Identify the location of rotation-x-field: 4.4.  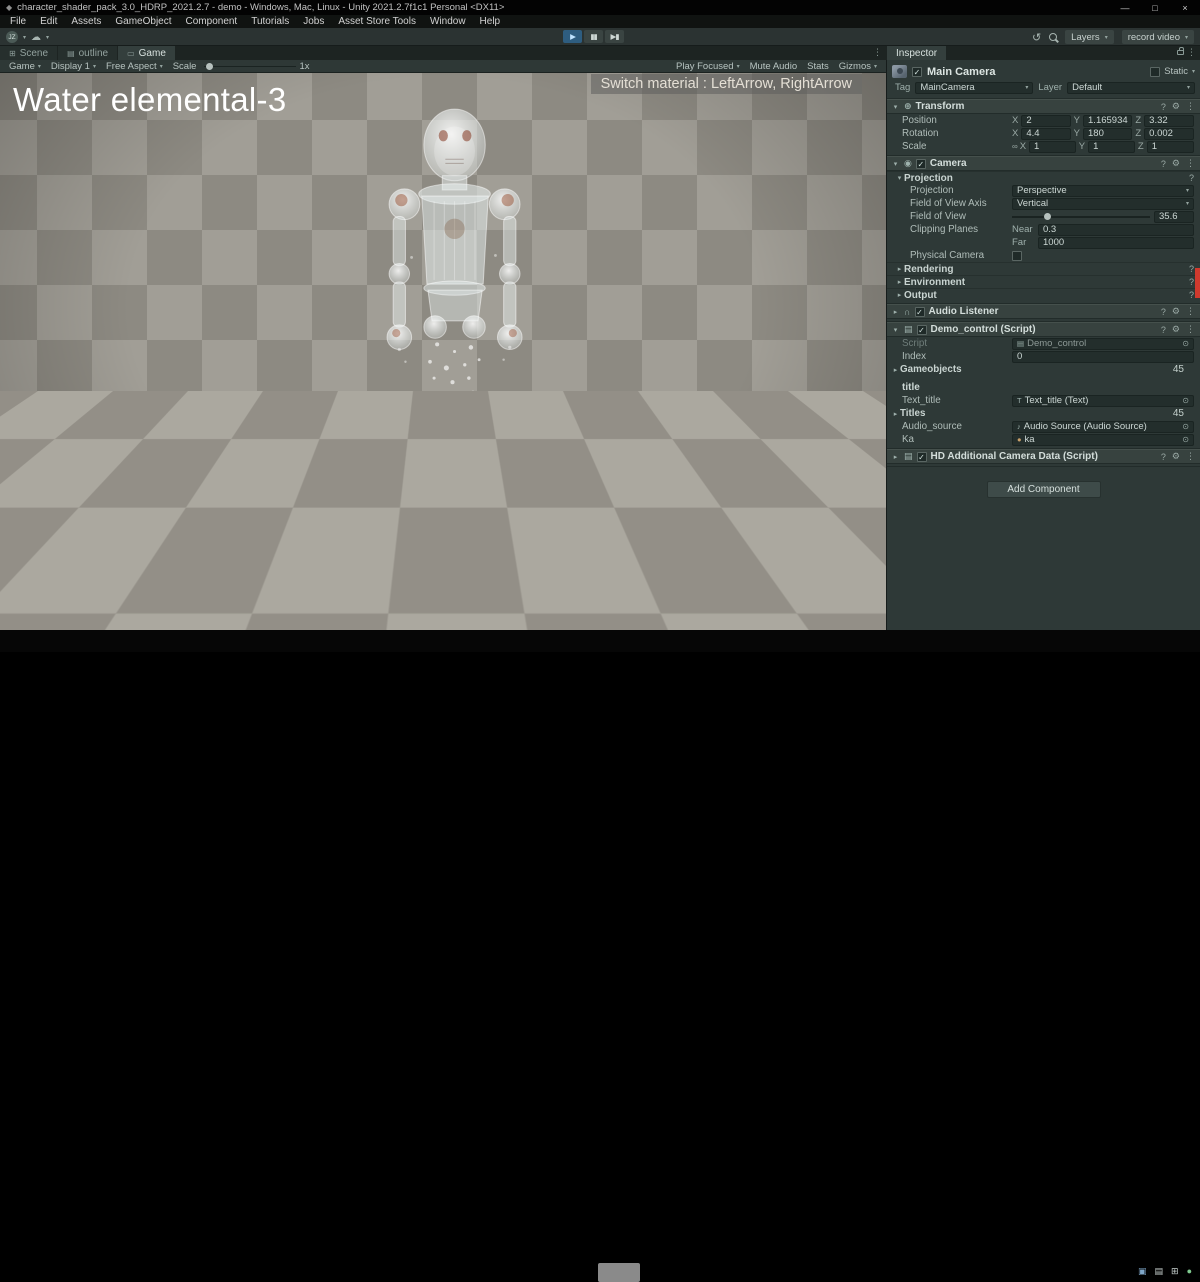
(1046, 133).